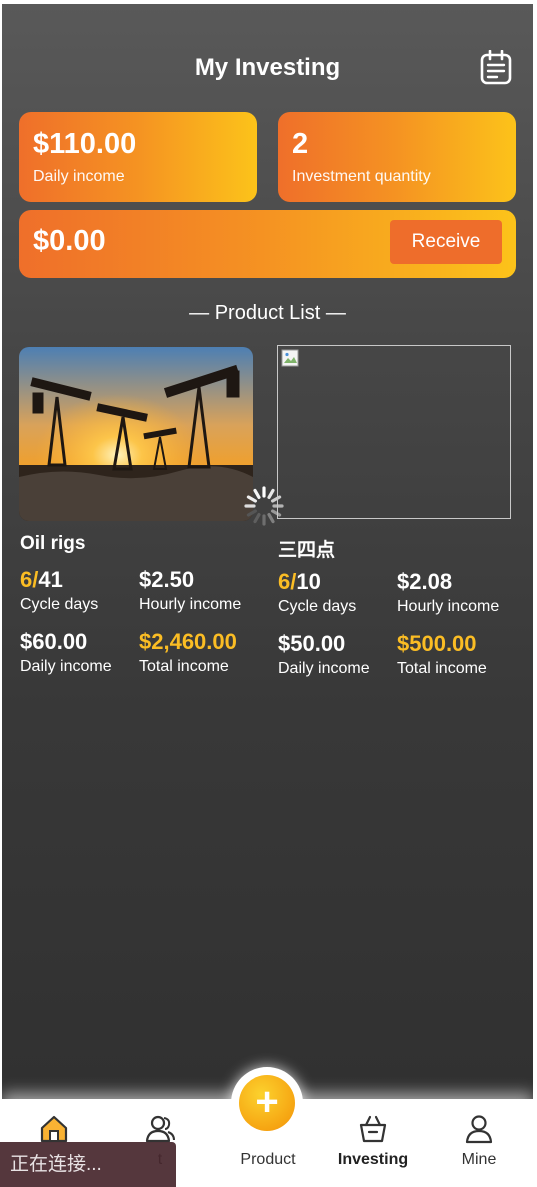 The height and width of the screenshot is (1187, 537). What do you see at coordinates (425, 581) in the screenshot?
I see `hourly-value: $2.08` at bounding box center [425, 581].